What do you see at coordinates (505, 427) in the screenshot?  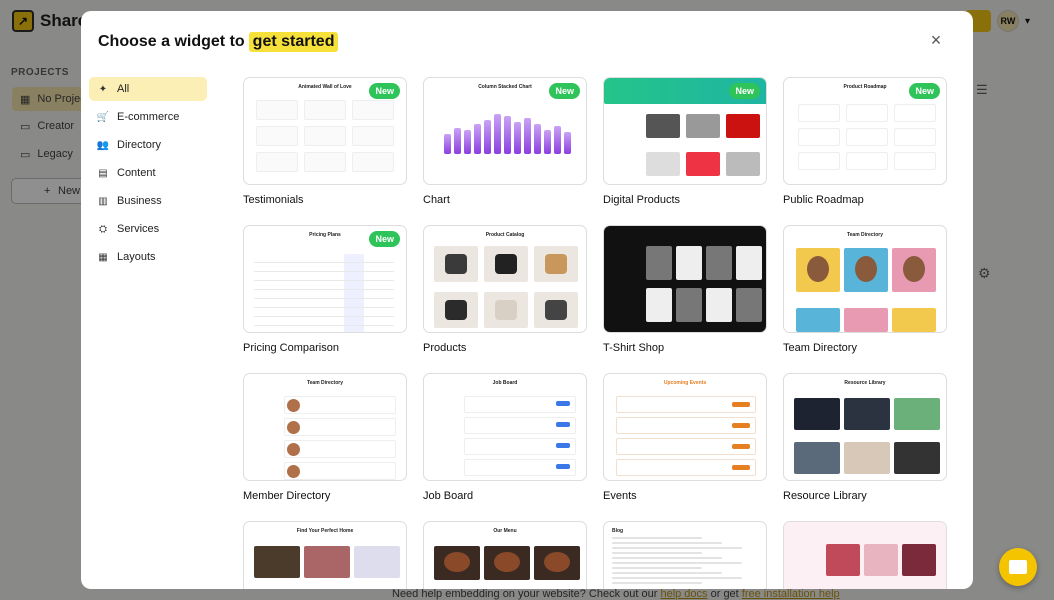 I see `widget-thumbnail: Job Board` at bounding box center [505, 427].